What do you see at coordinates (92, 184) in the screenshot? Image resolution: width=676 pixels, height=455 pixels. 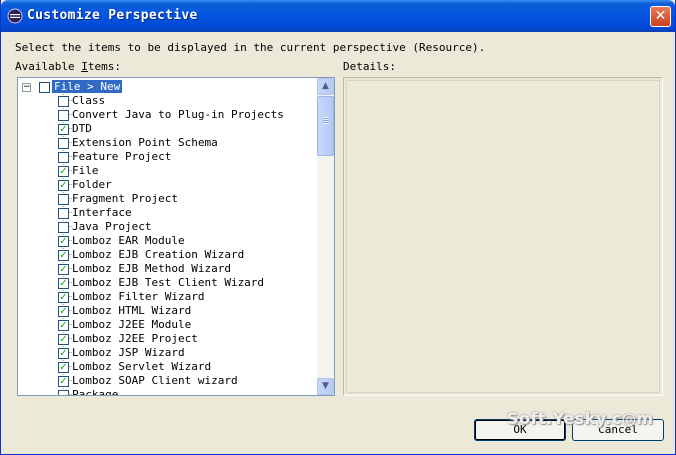 I see `tree-item-label: Folder` at bounding box center [92, 184].